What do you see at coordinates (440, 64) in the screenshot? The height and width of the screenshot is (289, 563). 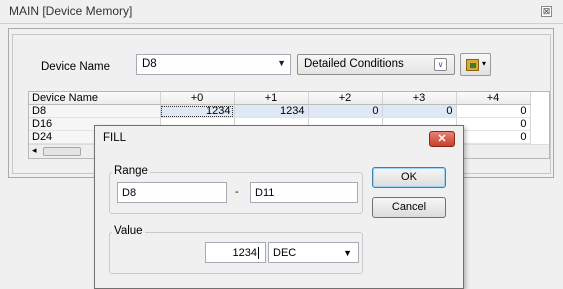 I see `expand-icon: ∨` at bounding box center [440, 64].